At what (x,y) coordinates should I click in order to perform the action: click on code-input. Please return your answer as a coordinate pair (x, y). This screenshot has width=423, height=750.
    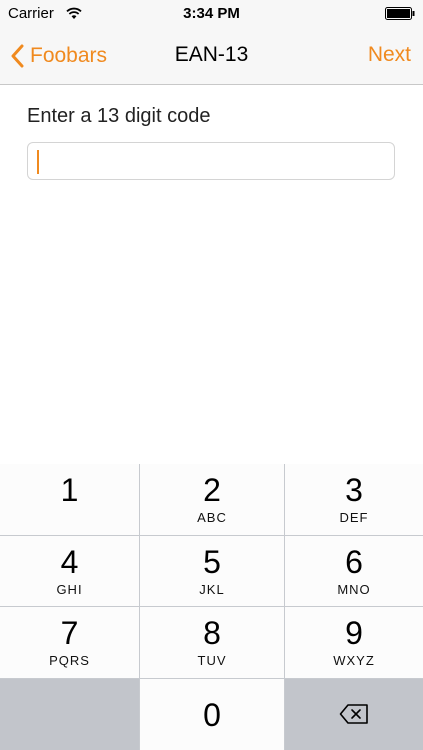
    Looking at the image, I should click on (211, 161).